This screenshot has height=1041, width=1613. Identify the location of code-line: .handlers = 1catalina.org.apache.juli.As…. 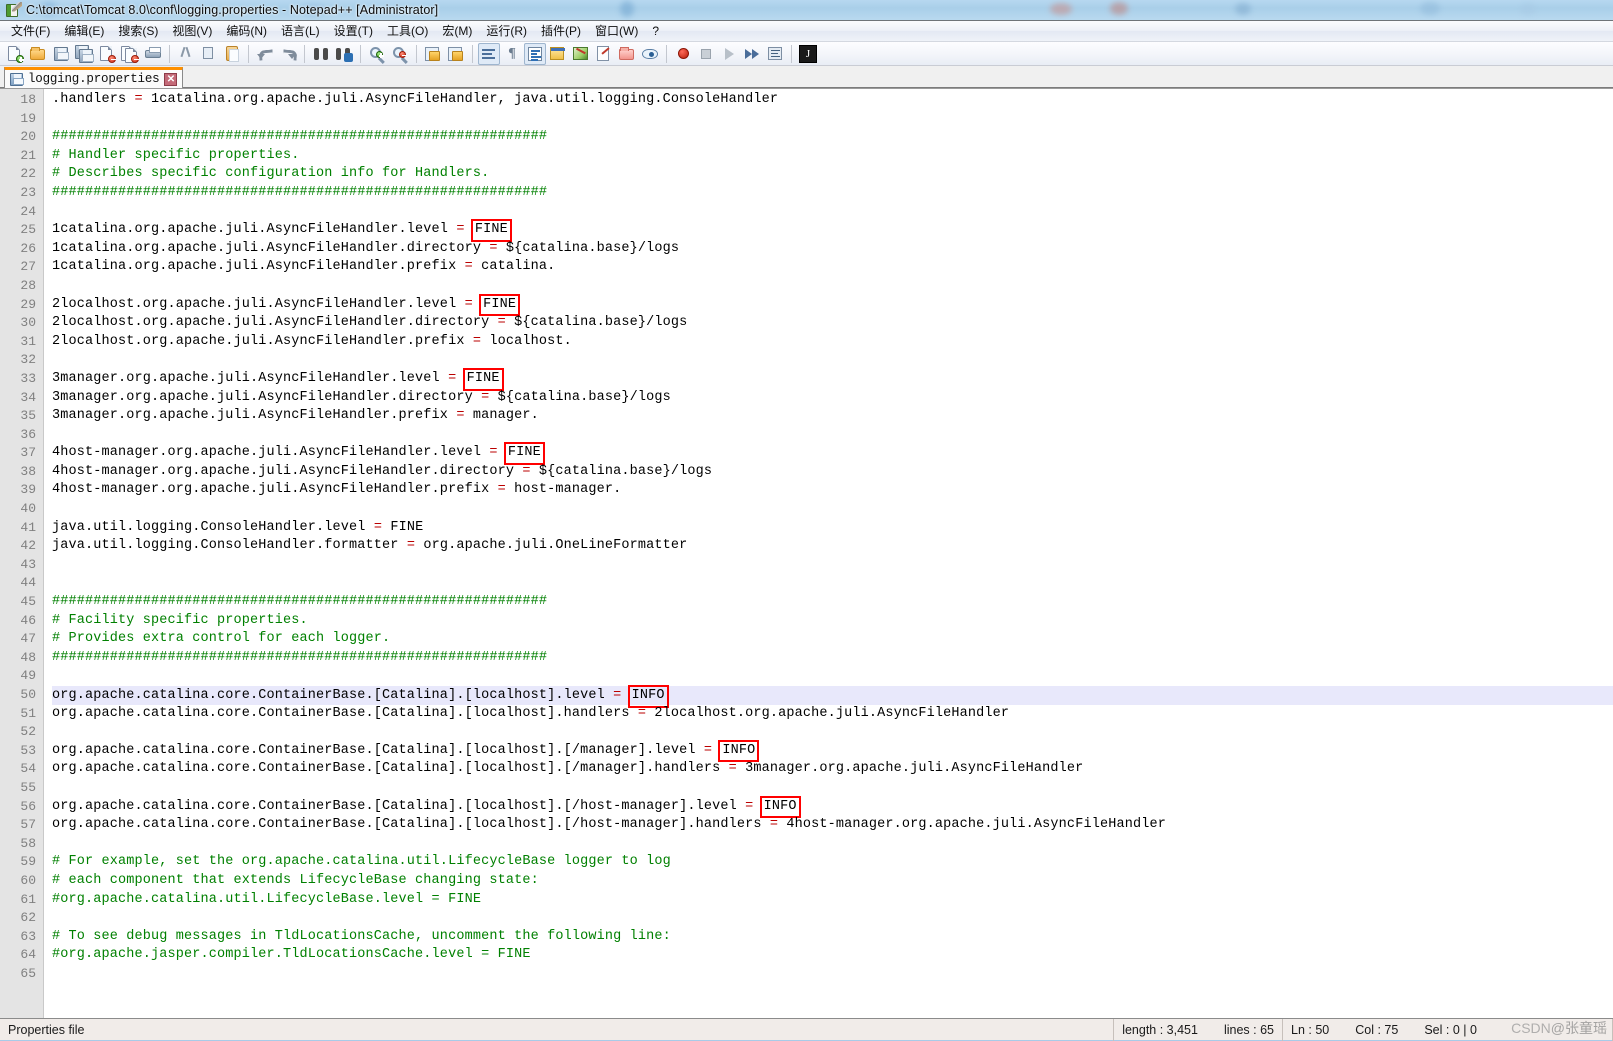
(832, 100).